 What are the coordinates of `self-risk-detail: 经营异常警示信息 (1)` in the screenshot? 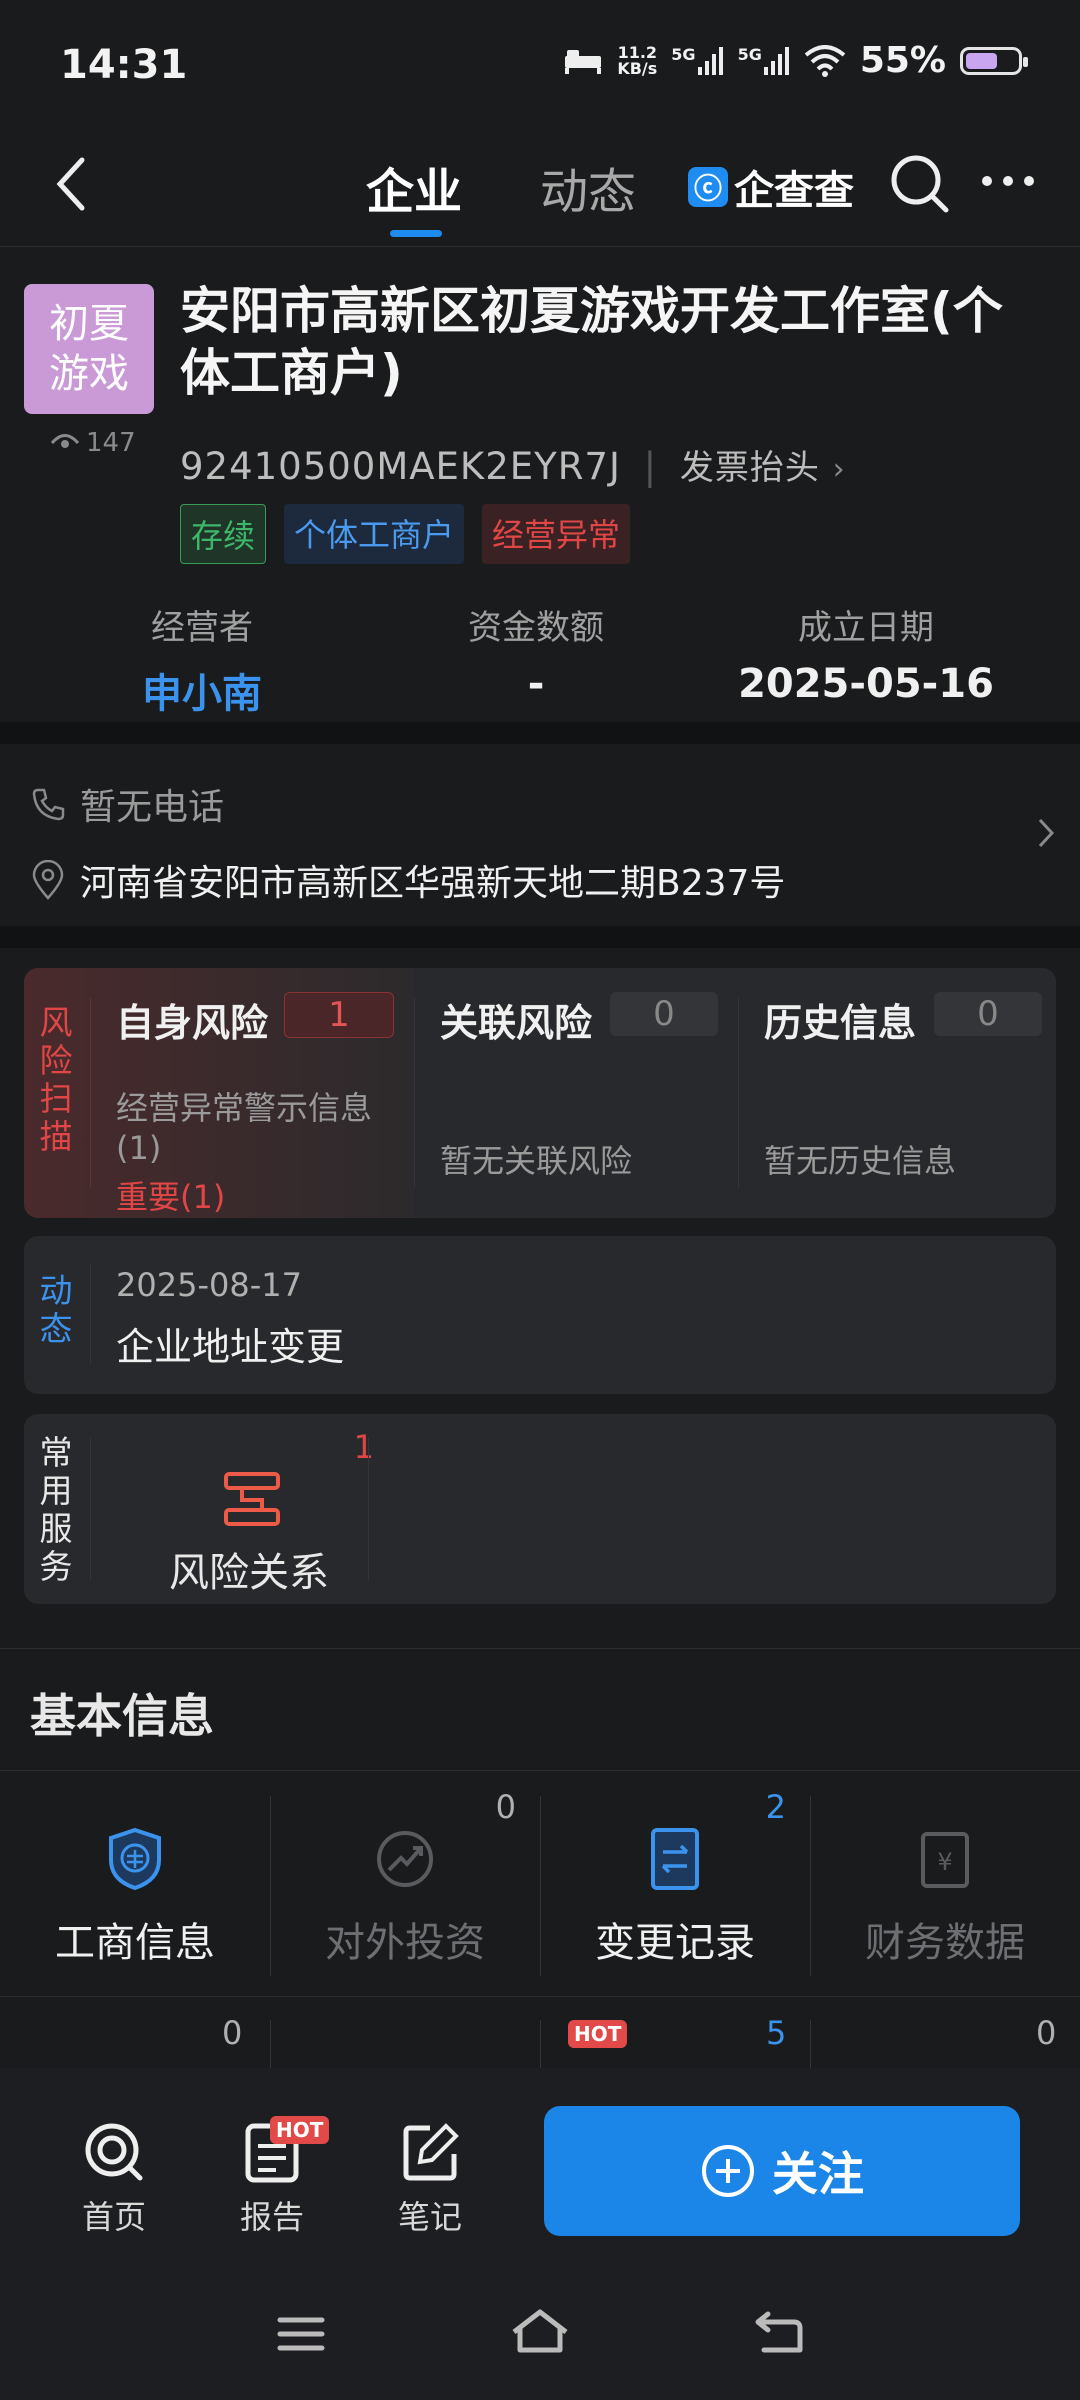 It's located at (244, 1128).